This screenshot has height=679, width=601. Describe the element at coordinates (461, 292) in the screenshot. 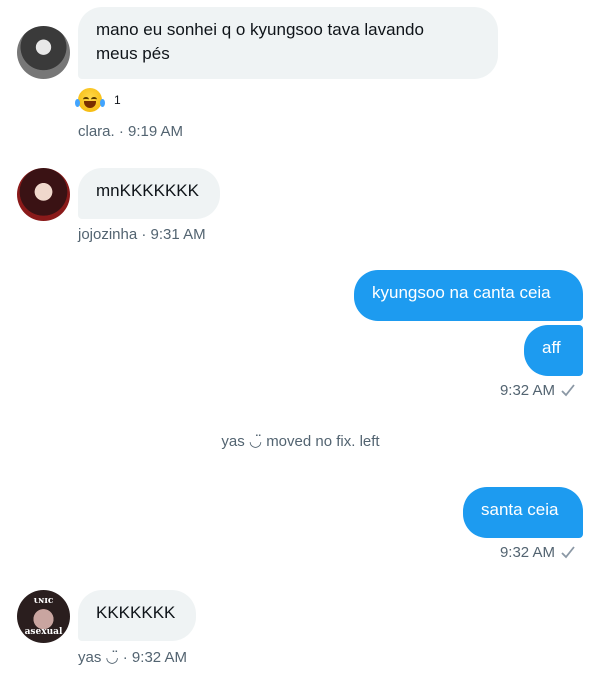

I see `message-text: kyungsoo na canta ceia` at that location.